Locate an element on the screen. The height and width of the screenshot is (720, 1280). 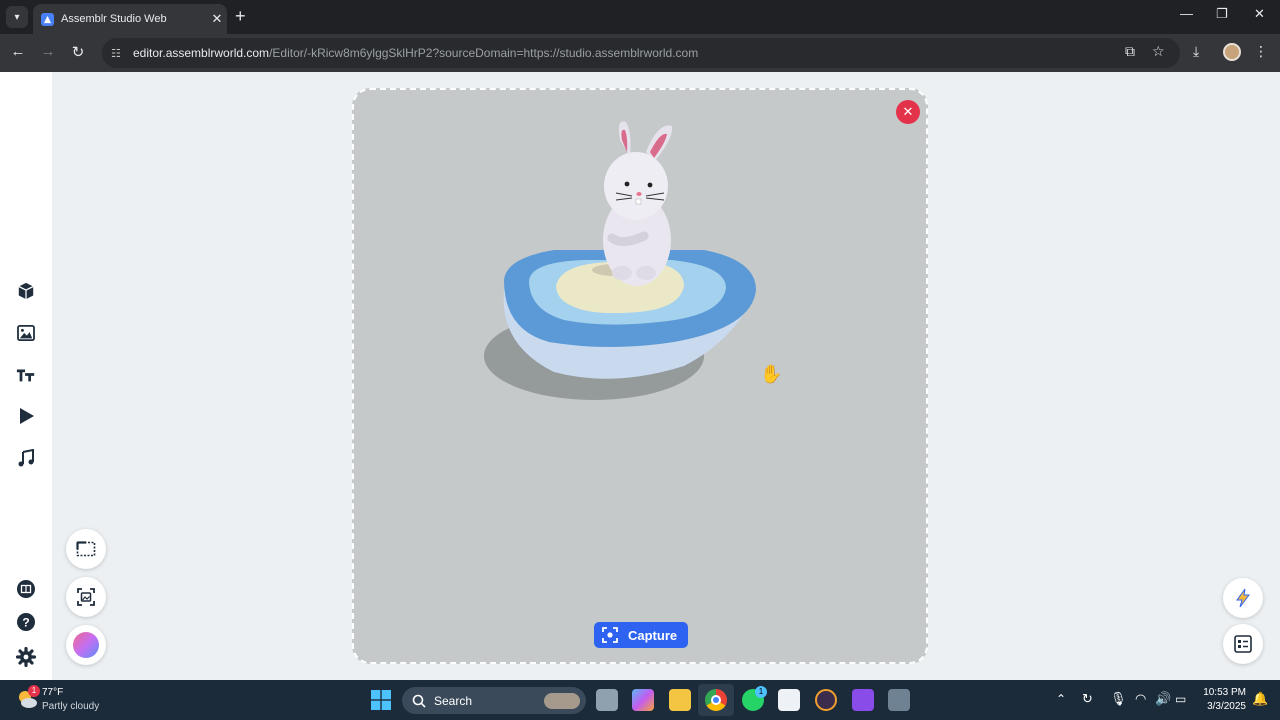
wifi-icon: ◠ is located at coordinates (1140, 699).